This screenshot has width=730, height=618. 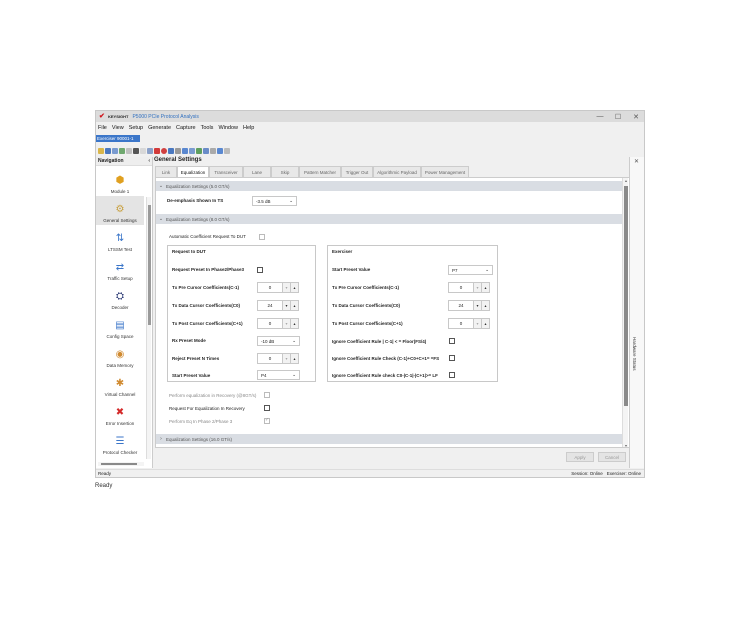 What do you see at coordinates (580, 457) in the screenshot?
I see `apply-button: Apply` at bounding box center [580, 457].